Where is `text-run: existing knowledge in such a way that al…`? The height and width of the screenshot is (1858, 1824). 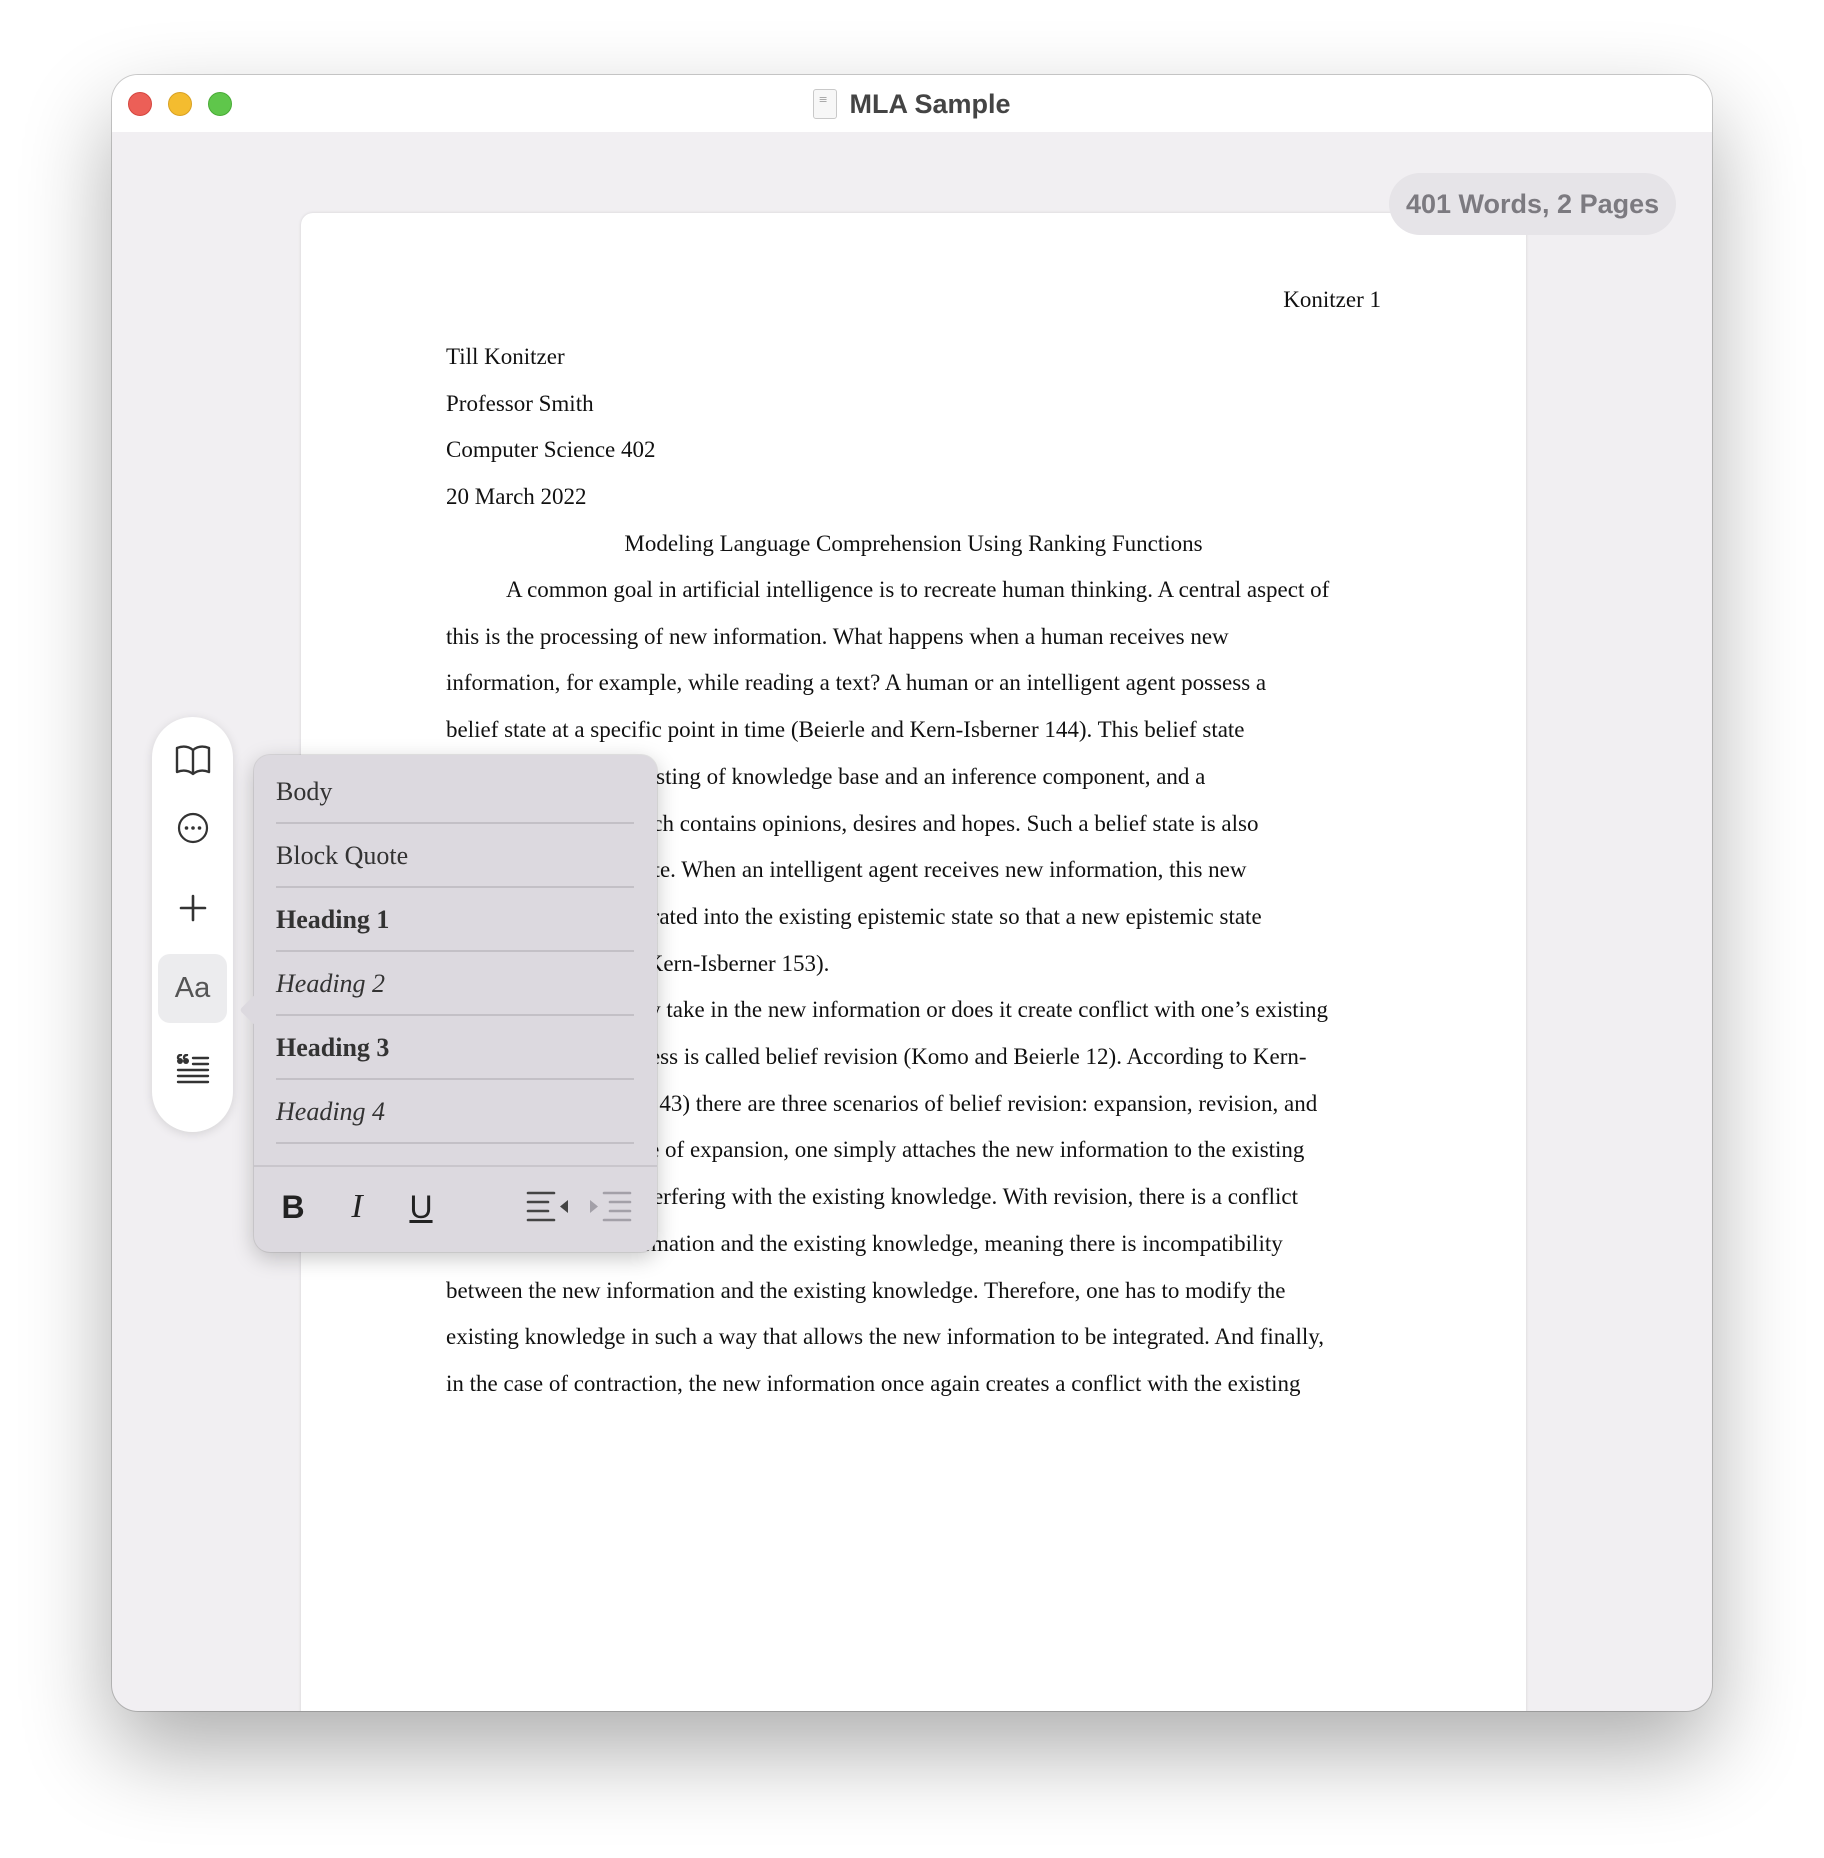 text-run: existing knowledge in such a way that al… is located at coordinates (885, 1337).